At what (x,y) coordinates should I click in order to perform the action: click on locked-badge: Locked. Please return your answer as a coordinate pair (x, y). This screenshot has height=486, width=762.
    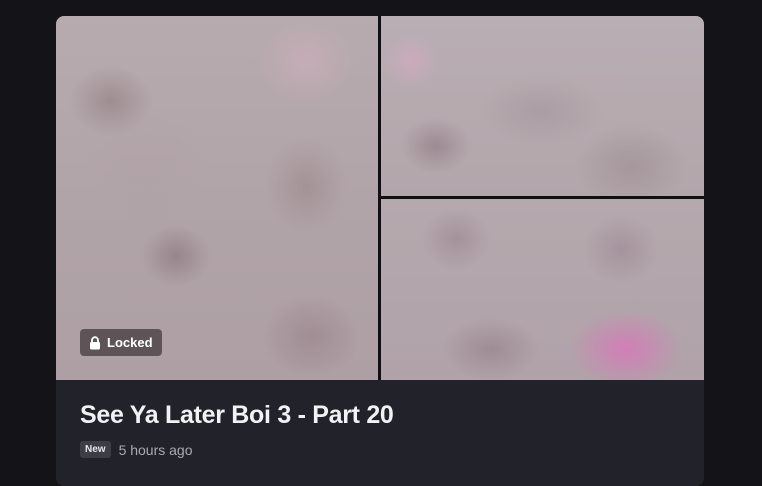
    Looking at the image, I should click on (121, 342).